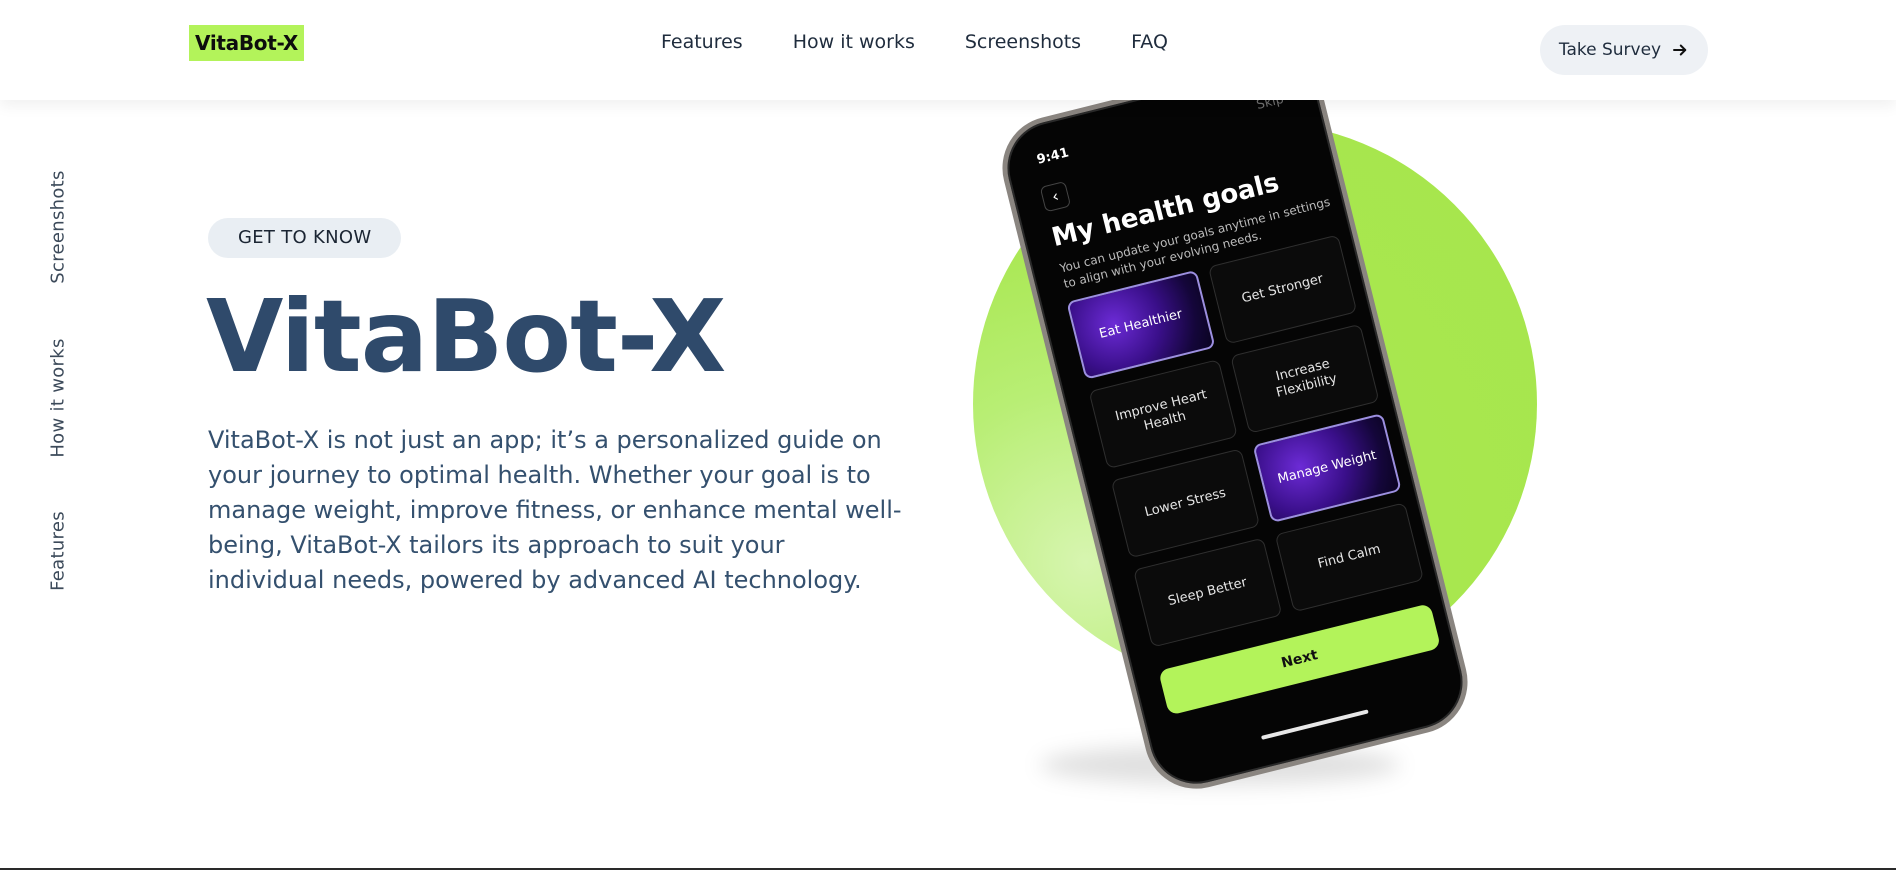 This screenshot has height=870, width=1896. What do you see at coordinates (1163, 414) in the screenshot?
I see `goal-improve-heart-health: Improve Heart Health` at bounding box center [1163, 414].